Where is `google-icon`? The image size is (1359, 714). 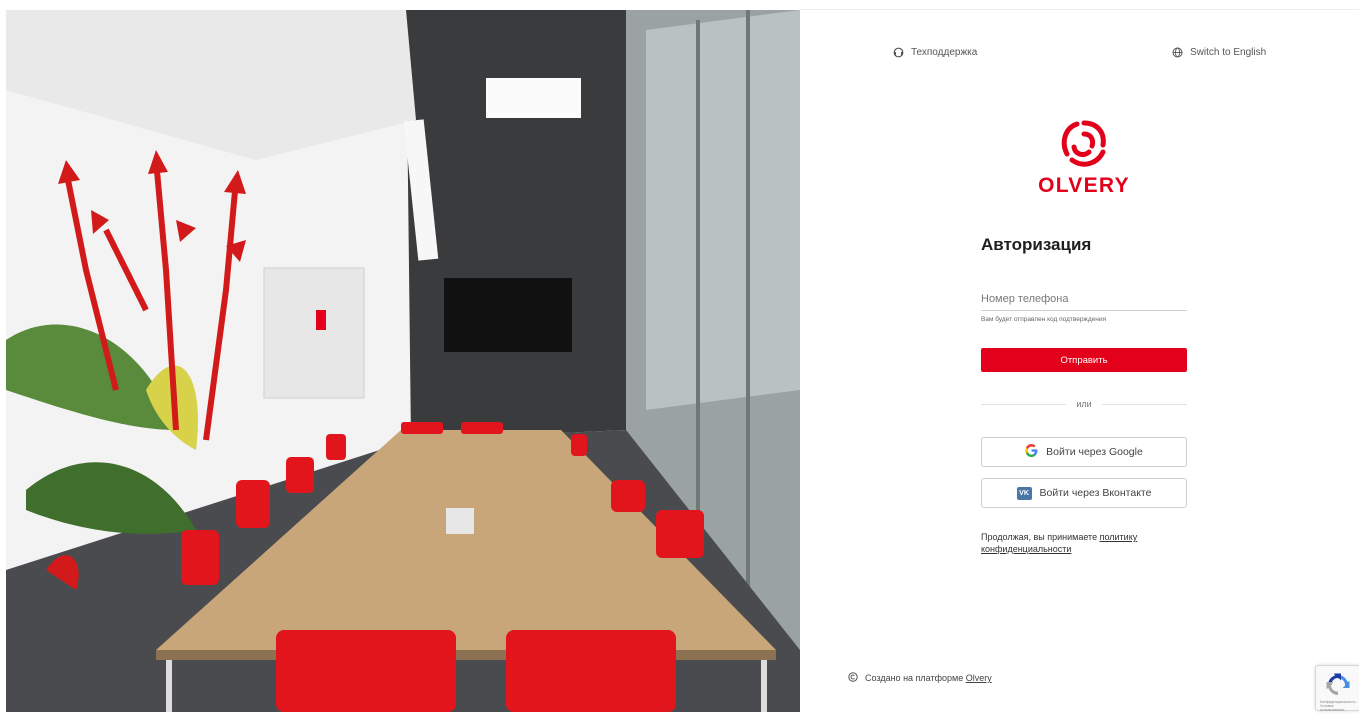 google-icon is located at coordinates (1031, 452).